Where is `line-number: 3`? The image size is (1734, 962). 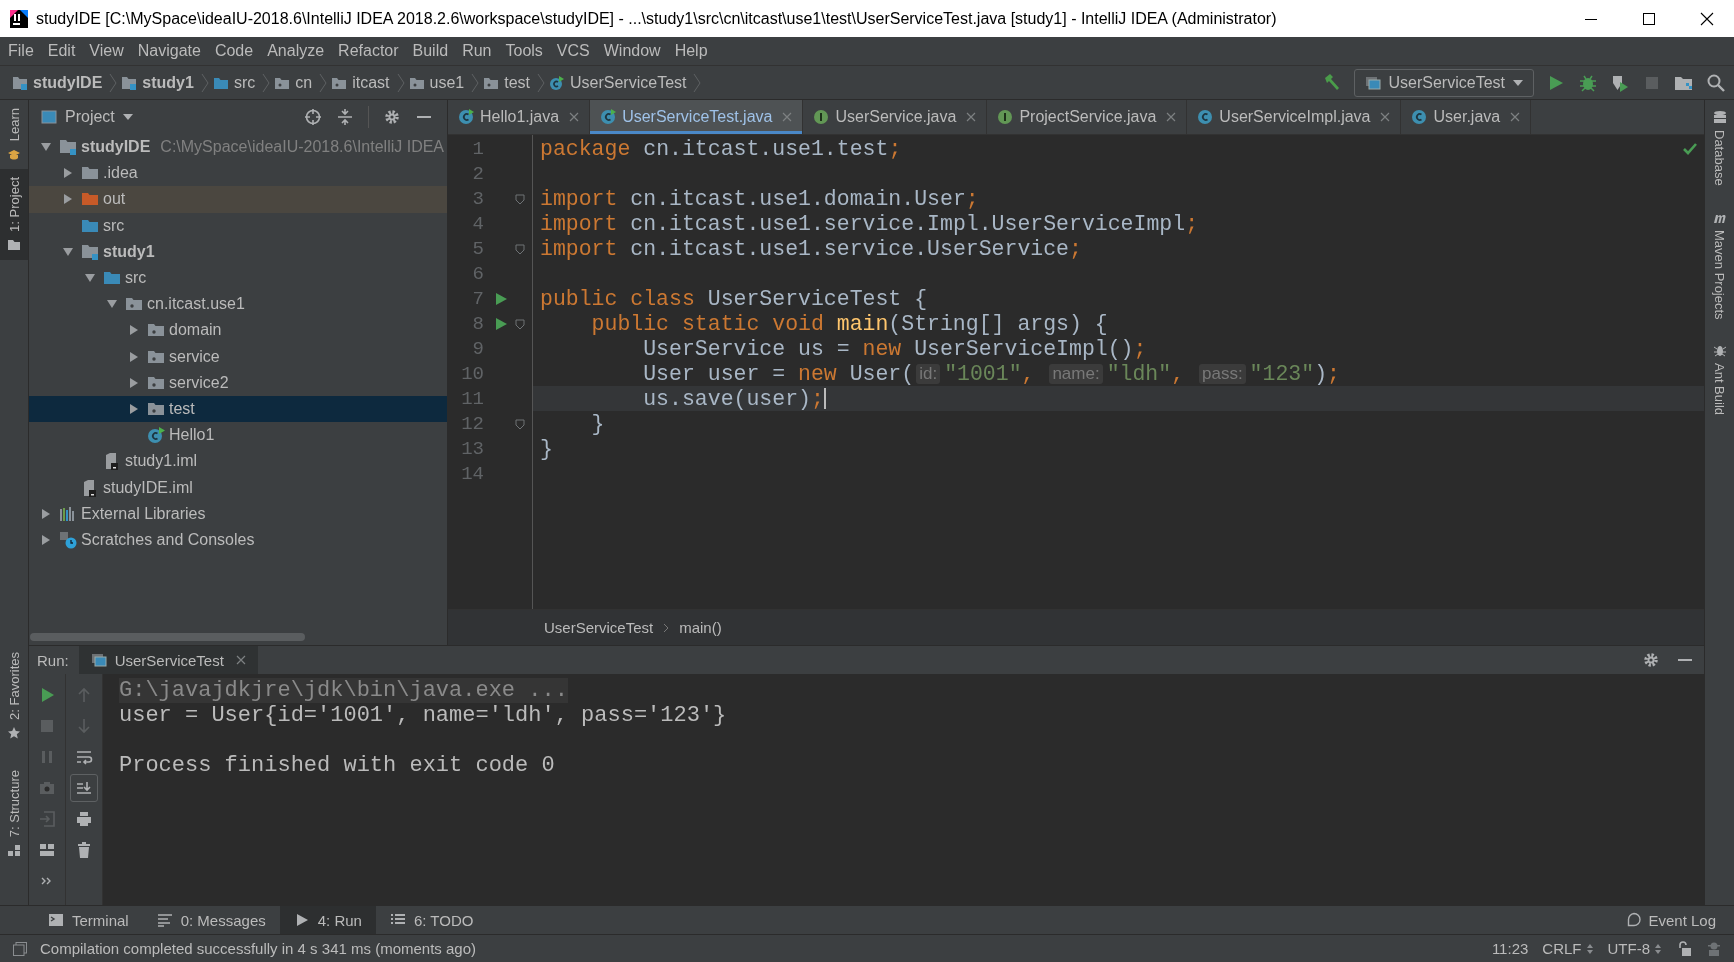 line-number: 3 is located at coordinates (477, 198).